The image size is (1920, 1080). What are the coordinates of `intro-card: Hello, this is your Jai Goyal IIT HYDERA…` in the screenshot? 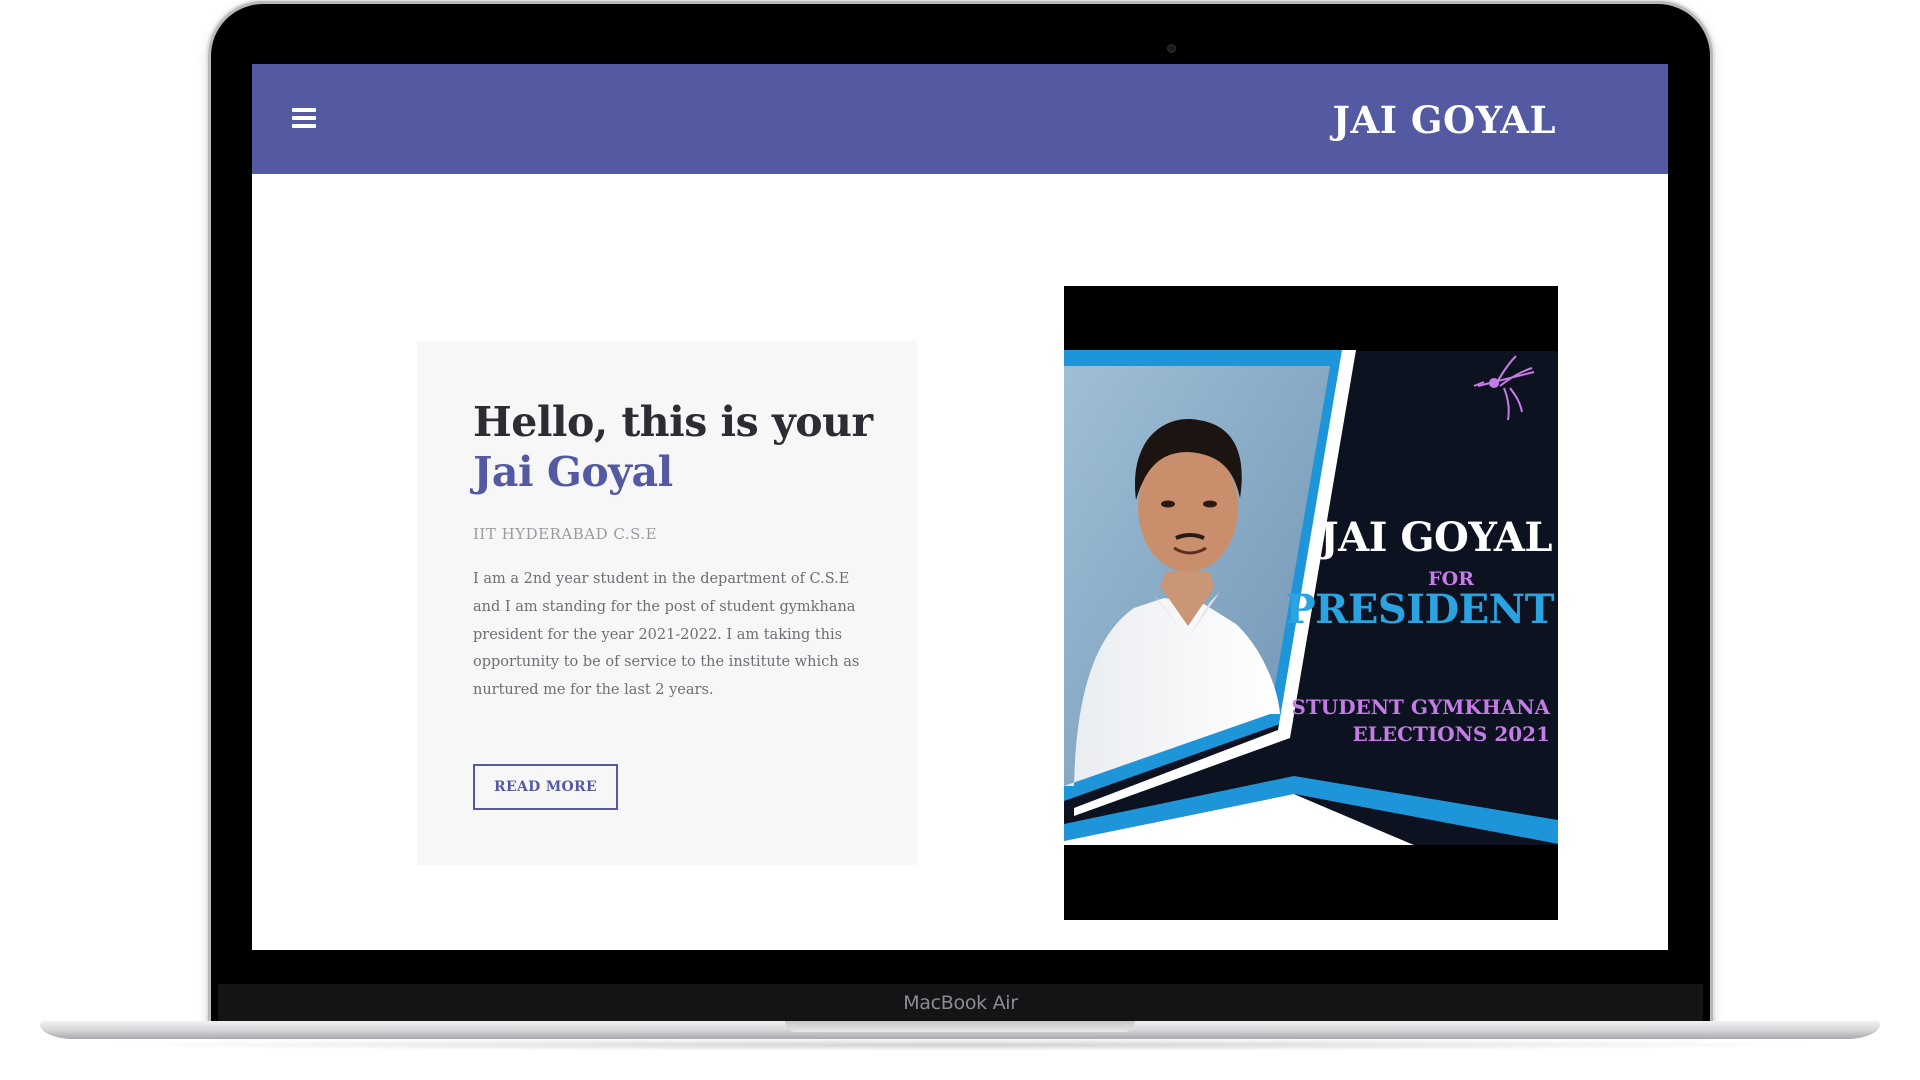 It's located at (667, 603).